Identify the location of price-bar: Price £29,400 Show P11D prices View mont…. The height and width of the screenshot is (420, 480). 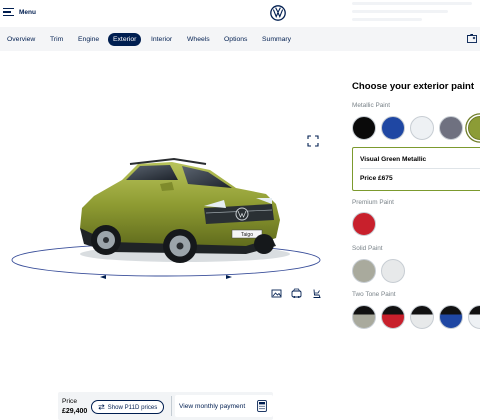
(165, 406).